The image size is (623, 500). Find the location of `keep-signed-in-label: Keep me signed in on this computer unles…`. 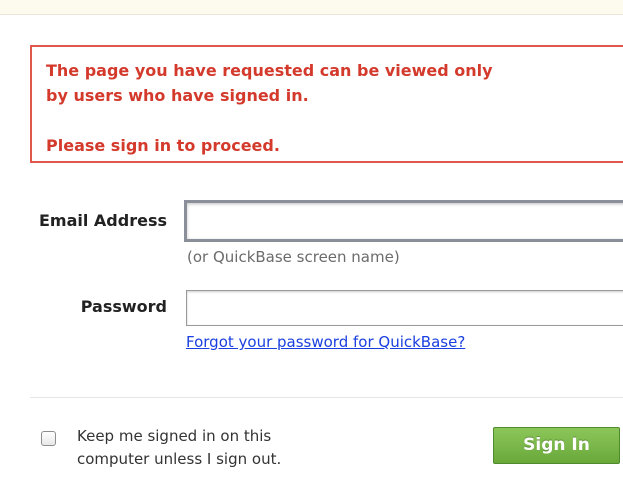

keep-signed-in-label: Keep me signed in on this computer unles… is located at coordinates (179, 448).